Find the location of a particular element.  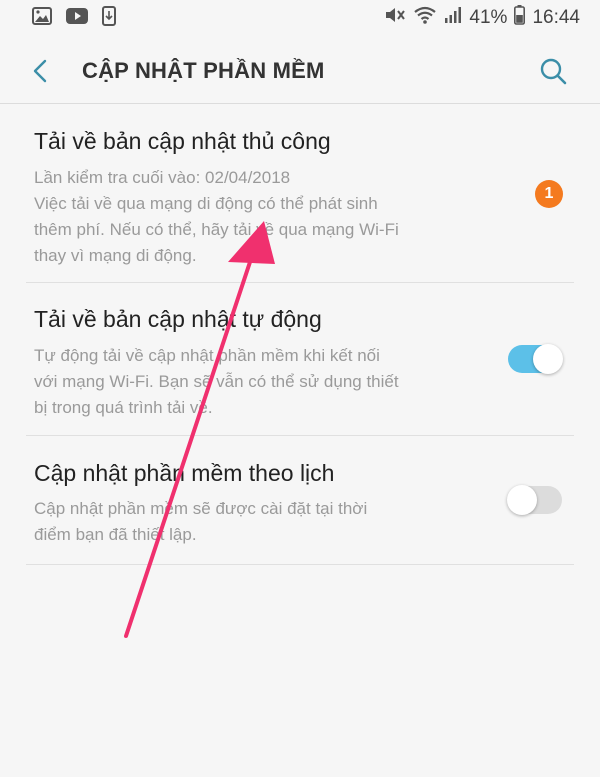

auto-download-toggle is located at coordinates (535, 359).